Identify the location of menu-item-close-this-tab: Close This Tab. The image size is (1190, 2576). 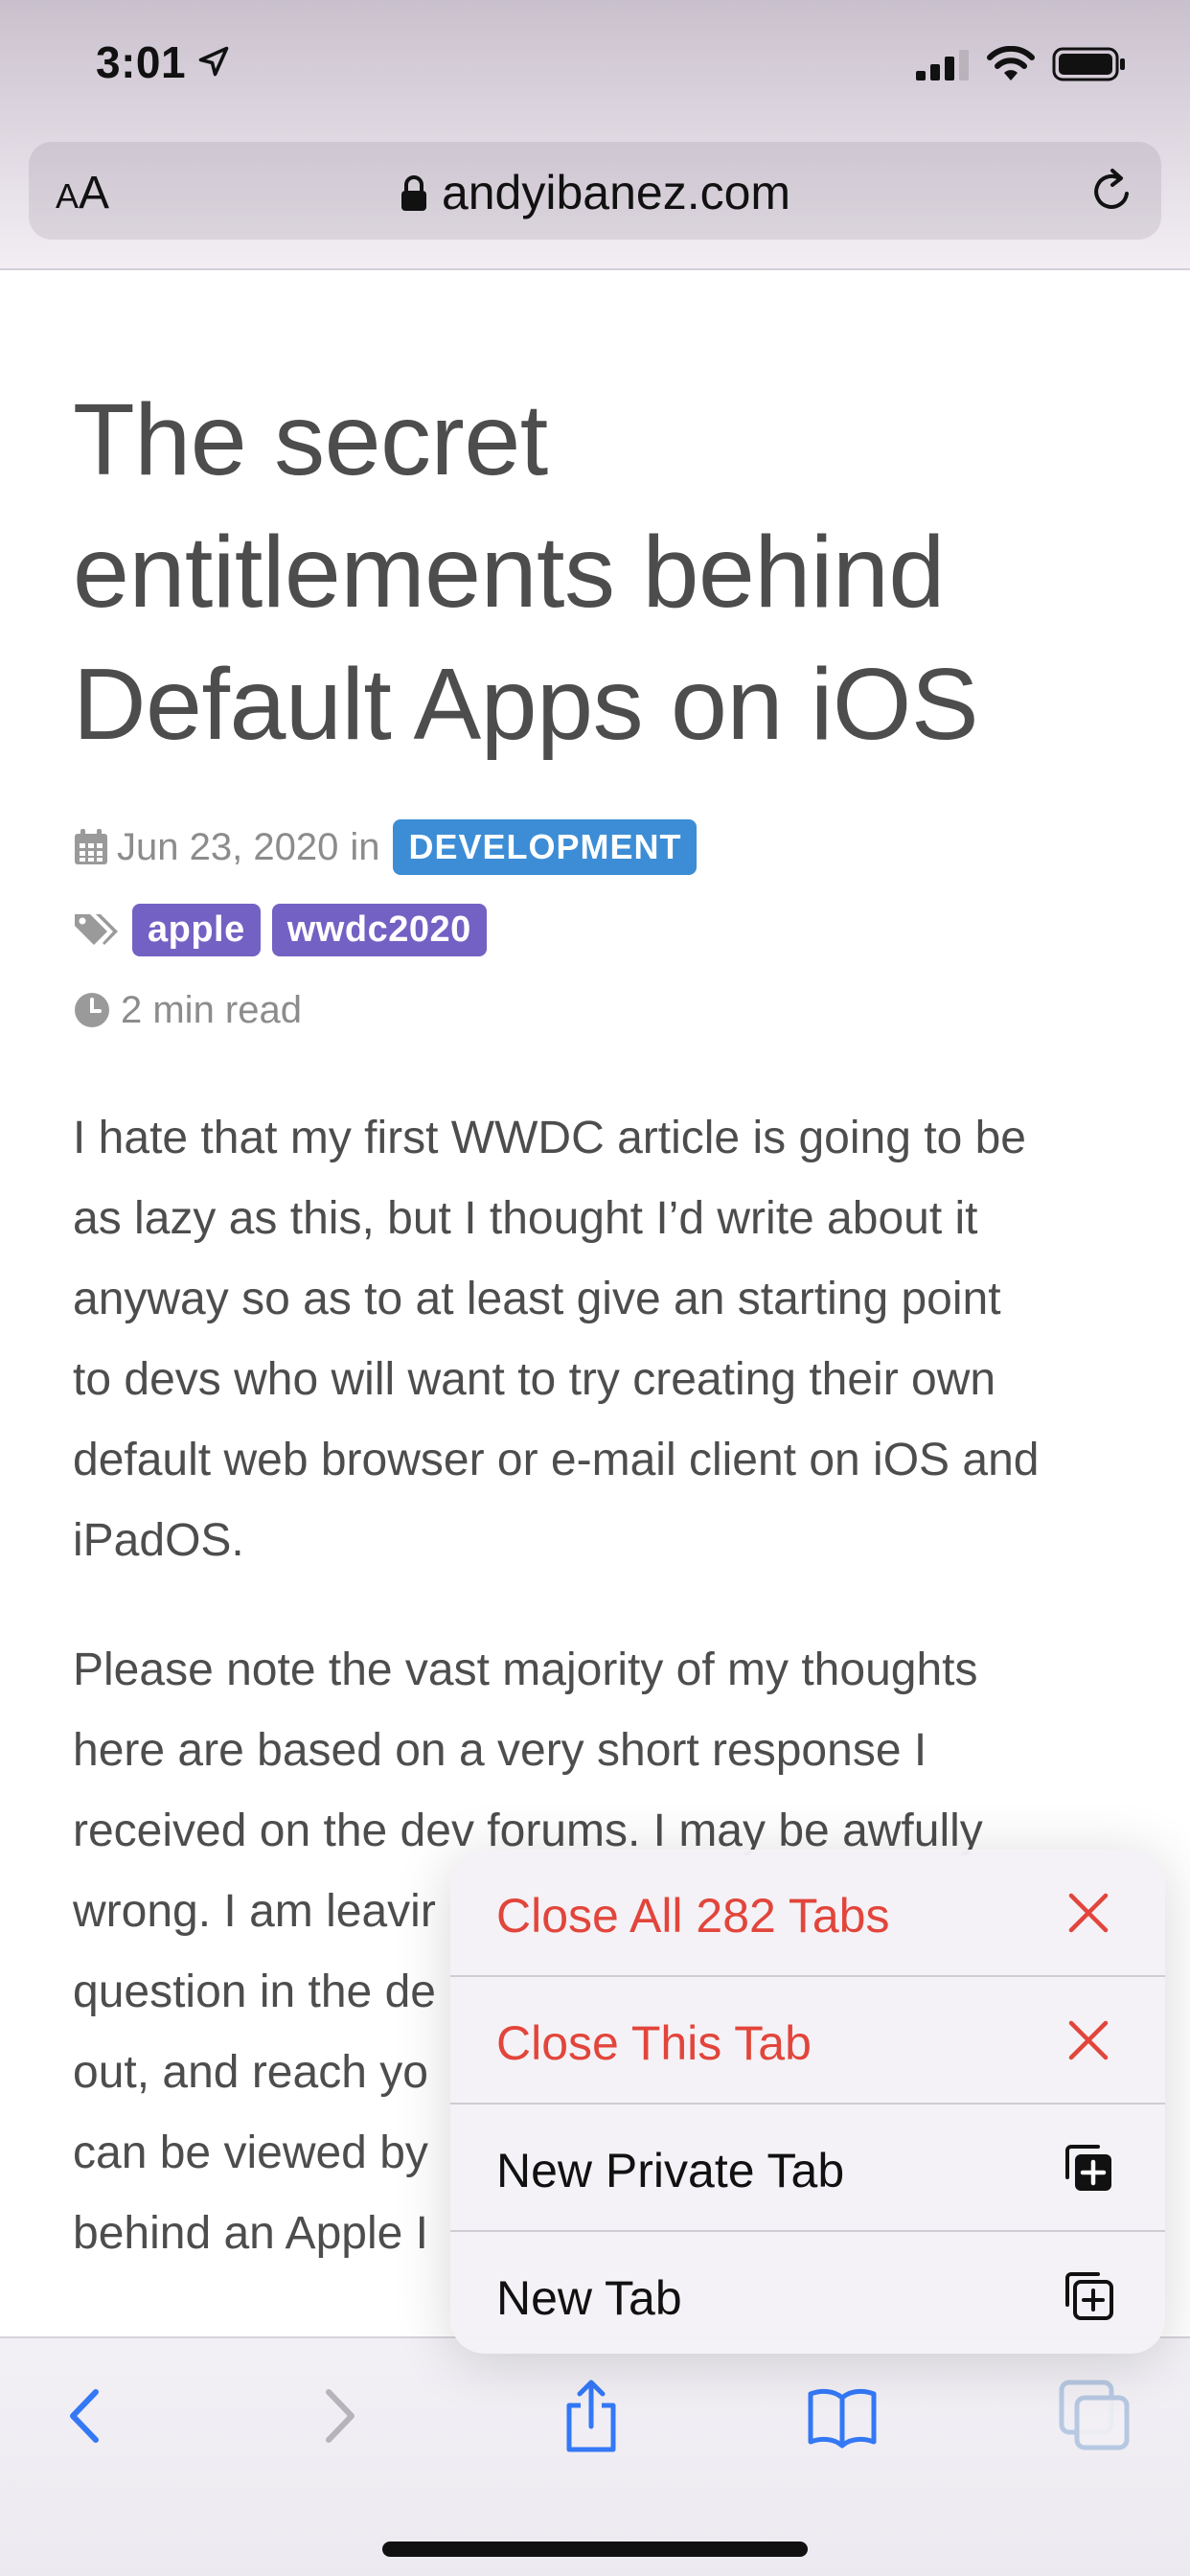
(808, 2041).